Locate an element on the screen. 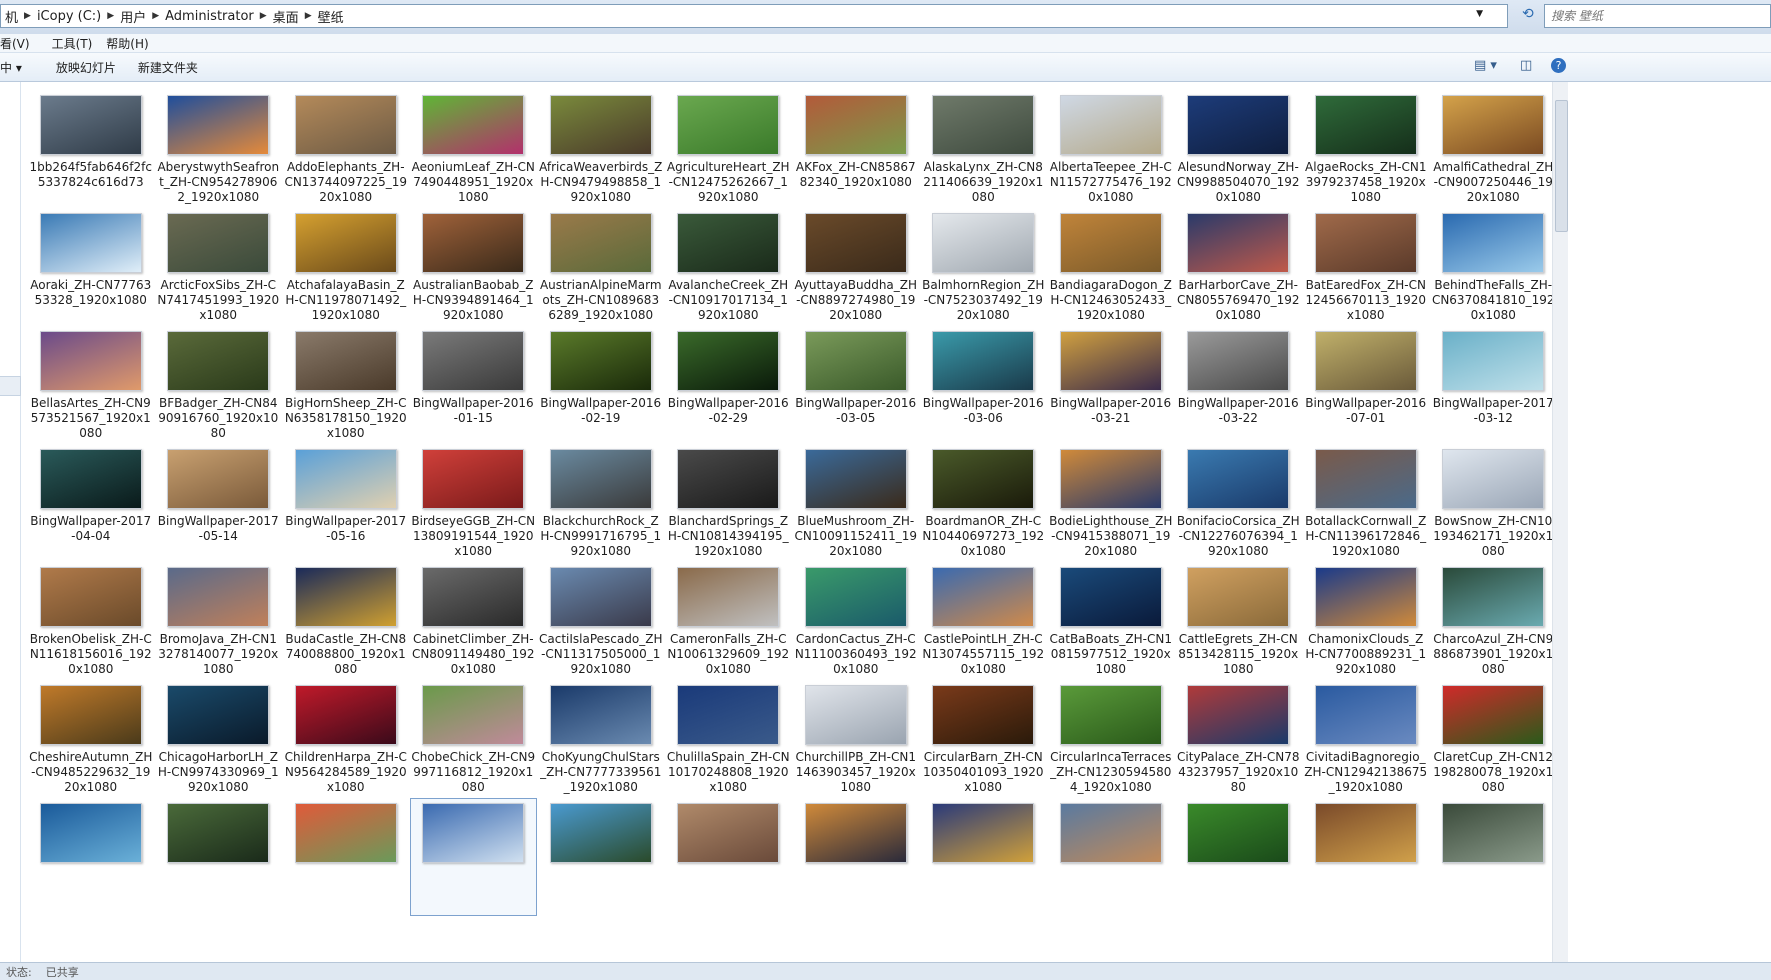 The width and height of the screenshot is (1771, 980). file-item: ChobeChick_ZH-CN9997116812_1920x1080 is located at coordinates (474, 739).